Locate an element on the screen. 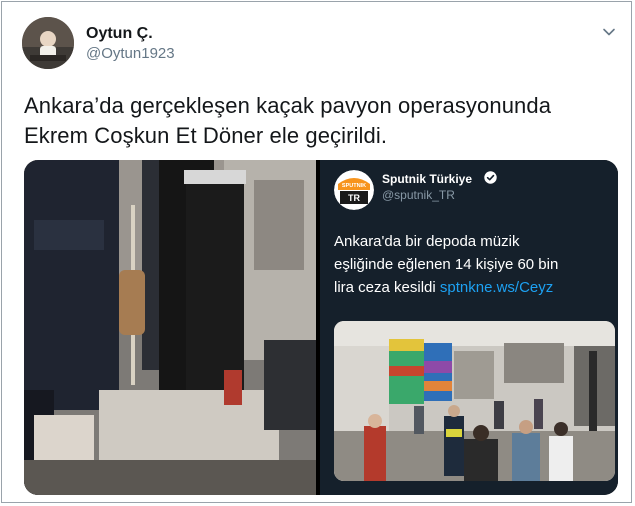  sputnik-logo: SPUTNIK TR is located at coordinates (354, 190).